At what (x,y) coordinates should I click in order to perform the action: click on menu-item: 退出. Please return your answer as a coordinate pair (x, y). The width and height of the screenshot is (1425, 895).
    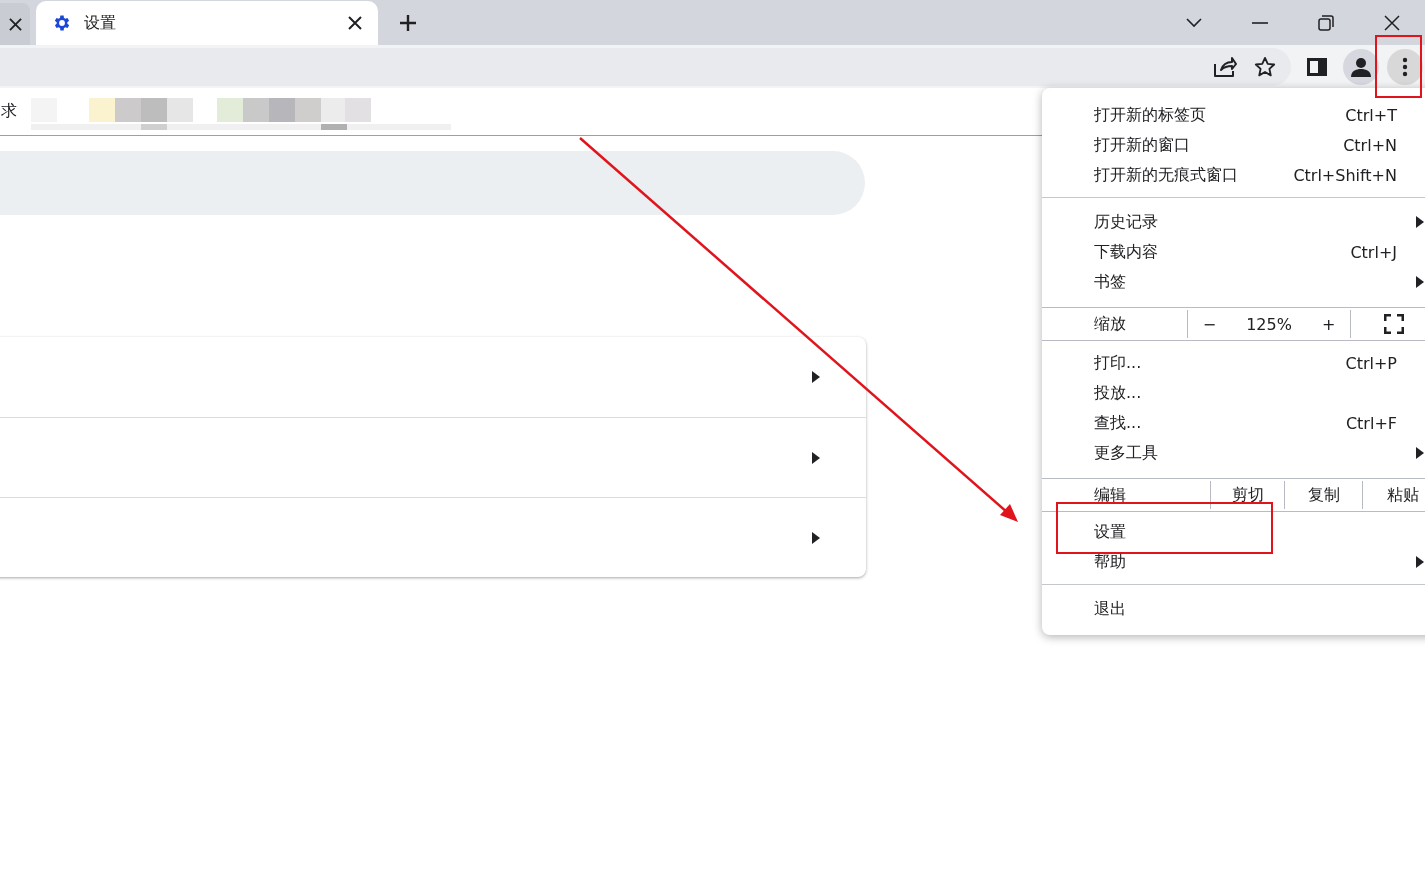
    Looking at the image, I should click on (1233, 609).